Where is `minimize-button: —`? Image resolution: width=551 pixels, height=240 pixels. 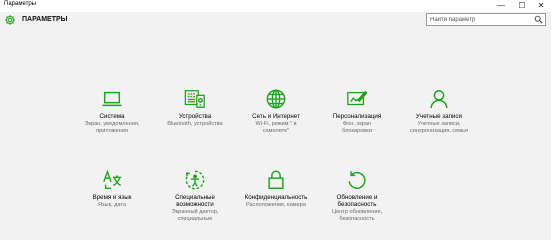 minimize-button: — is located at coordinates (501, 6).